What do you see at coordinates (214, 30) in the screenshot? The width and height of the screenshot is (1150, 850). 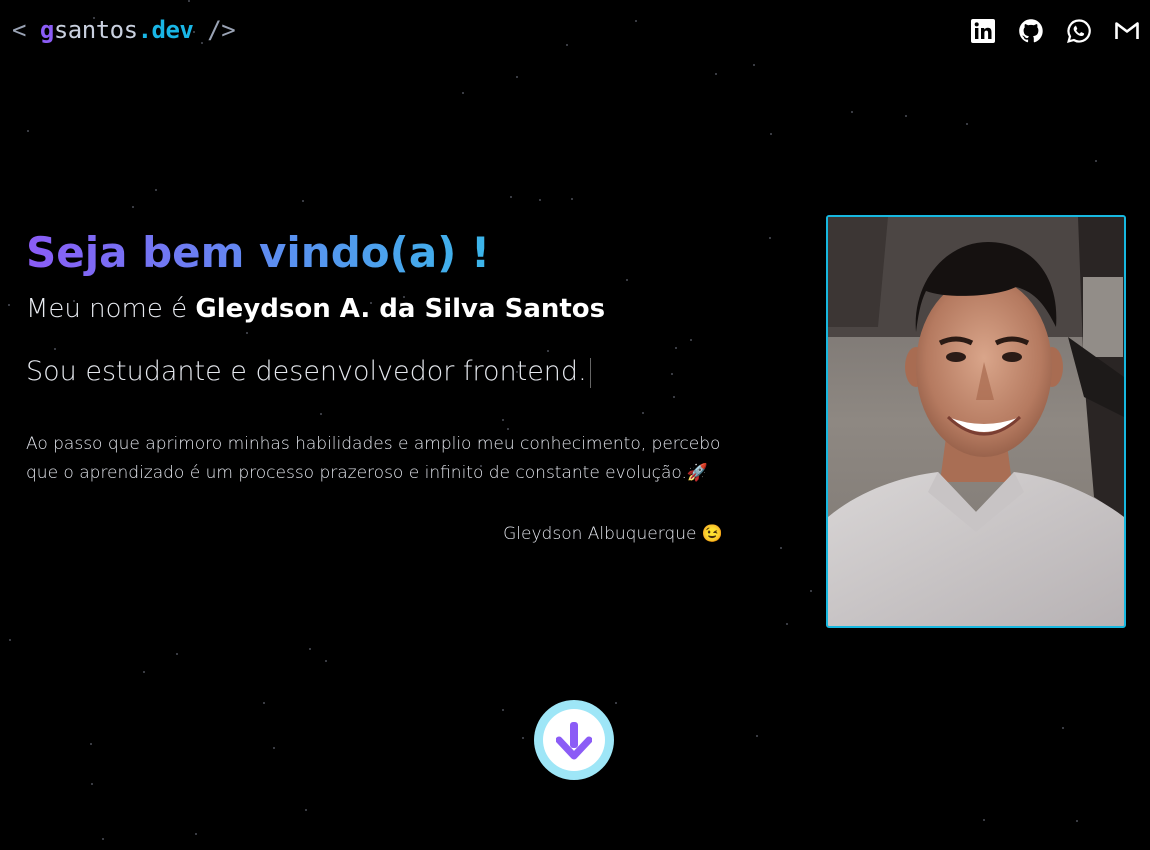 I see `logo-close-bracket: />` at bounding box center [214, 30].